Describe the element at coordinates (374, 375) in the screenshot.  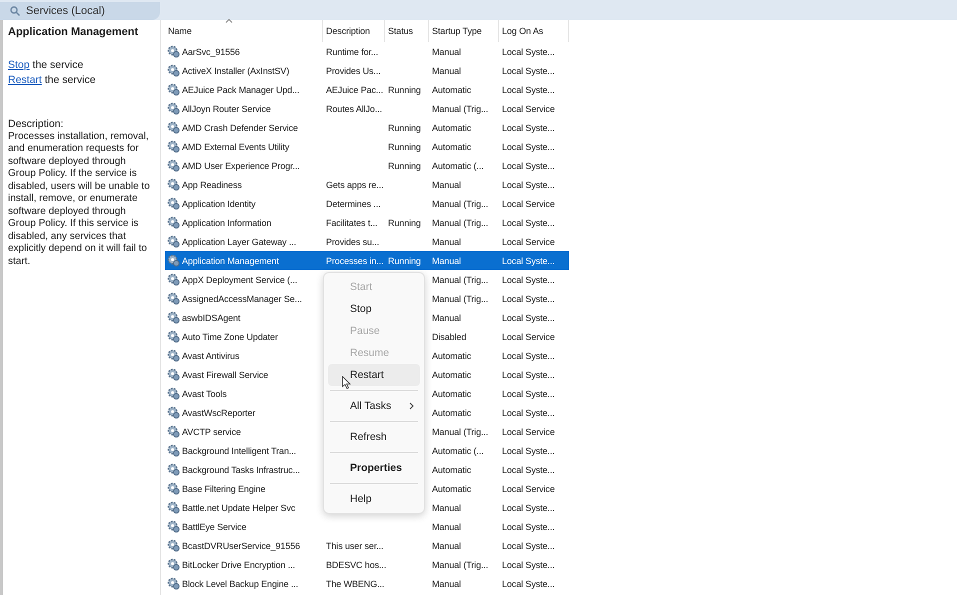
I see `menu-item: Restart` at that location.